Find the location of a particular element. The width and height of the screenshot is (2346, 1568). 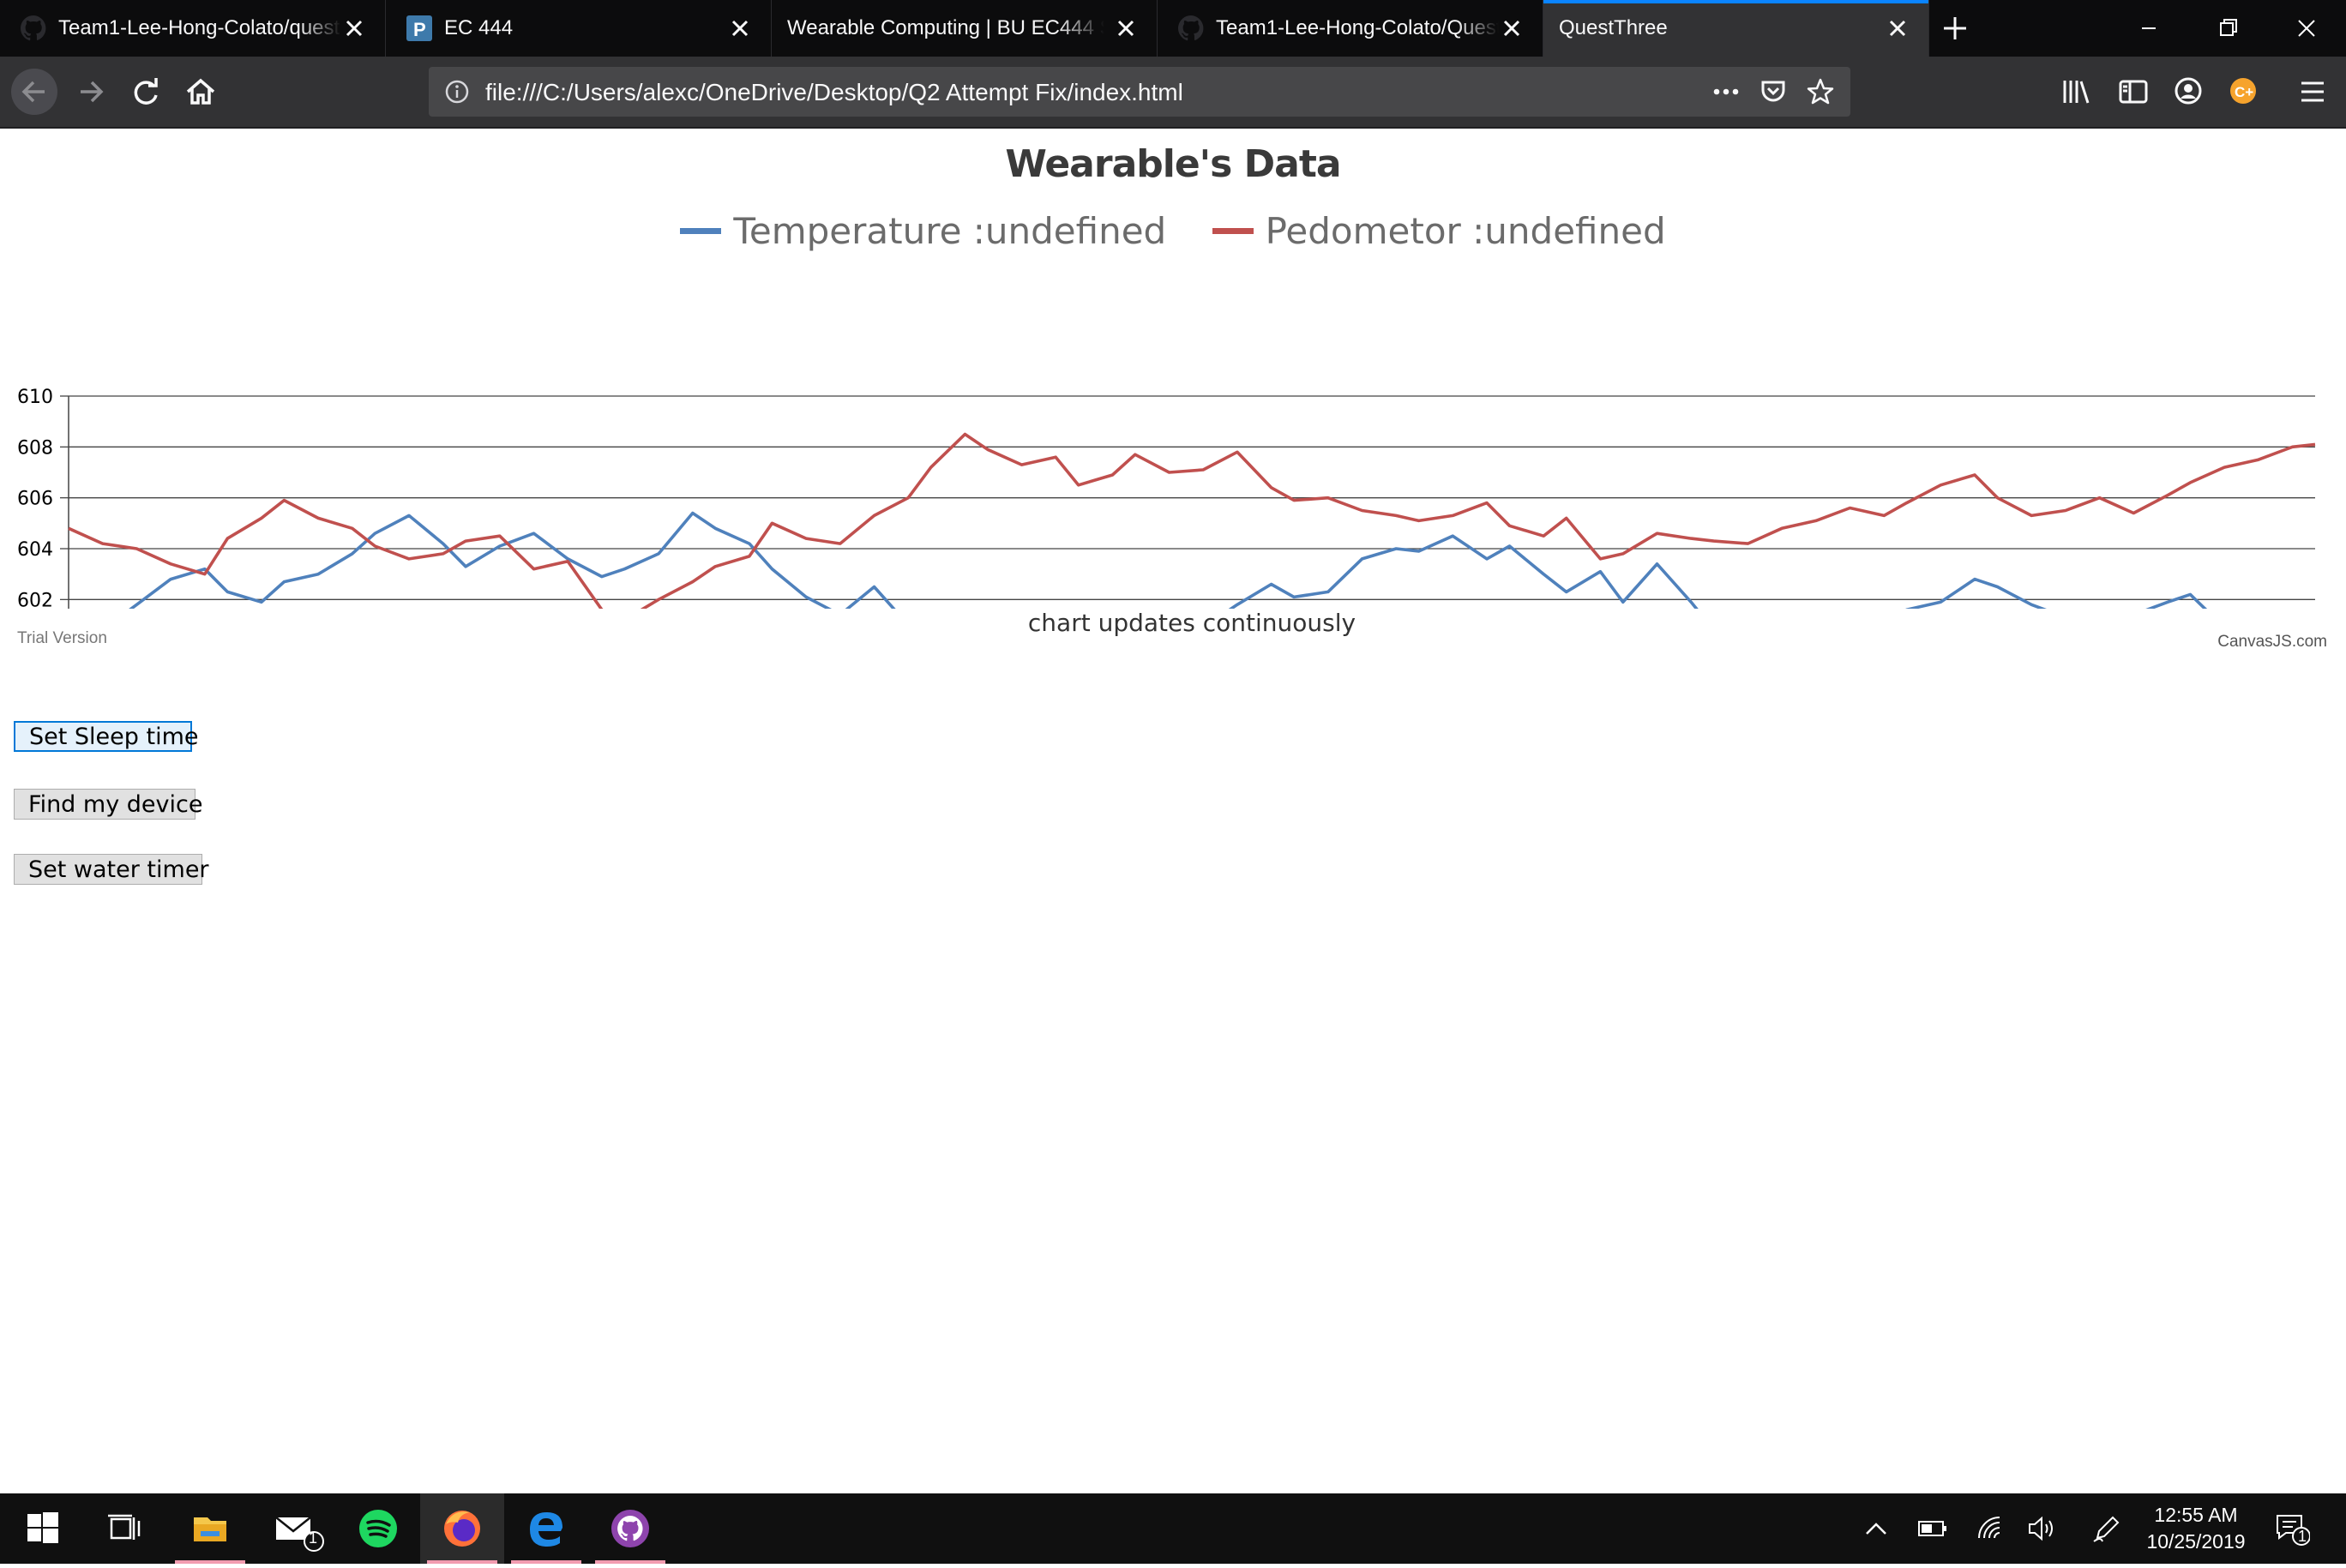

back-icon is located at coordinates (34, 92).